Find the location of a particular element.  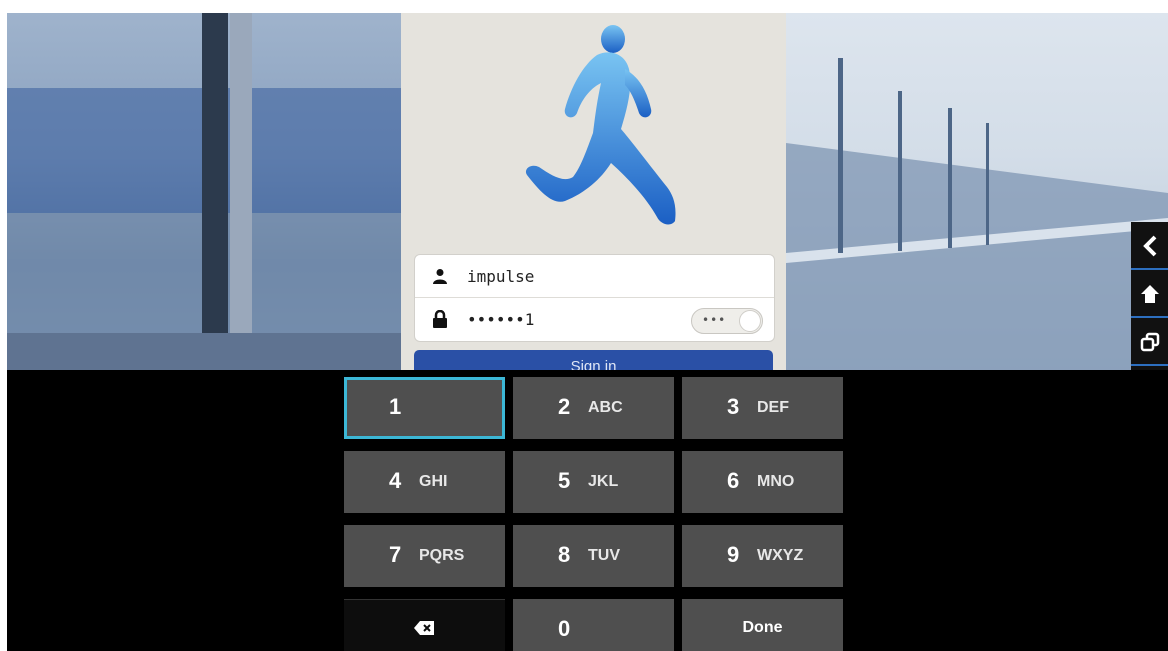

key-letters: PQRS is located at coordinates (442, 555).